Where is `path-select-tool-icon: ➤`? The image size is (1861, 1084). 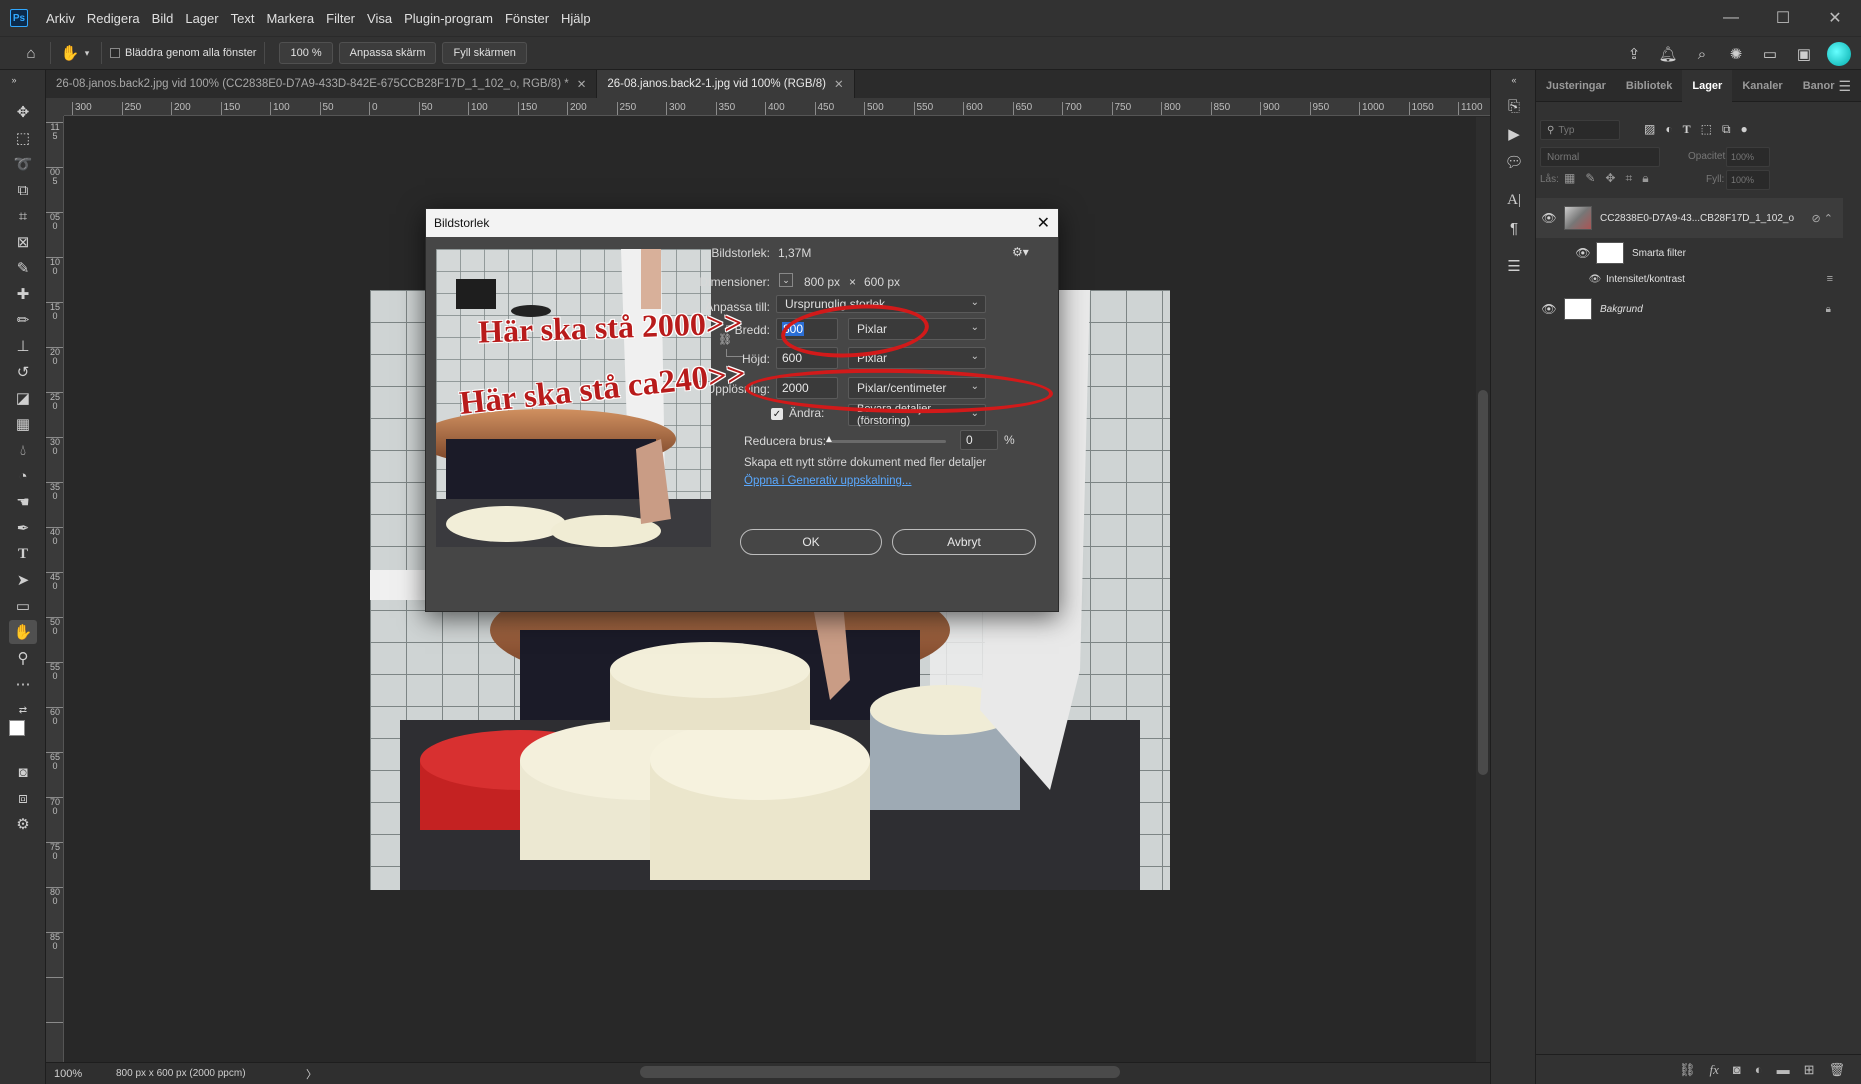
path-select-tool-icon: ➤ is located at coordinates (23, 580).